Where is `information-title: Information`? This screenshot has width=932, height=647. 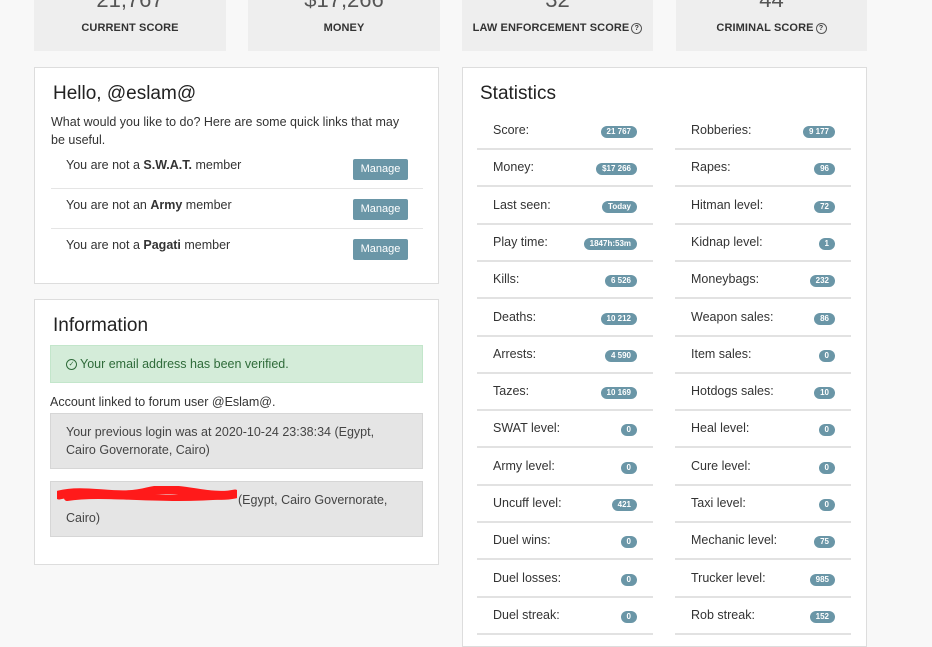 information-title: Information is located at coordinates (101, 325).